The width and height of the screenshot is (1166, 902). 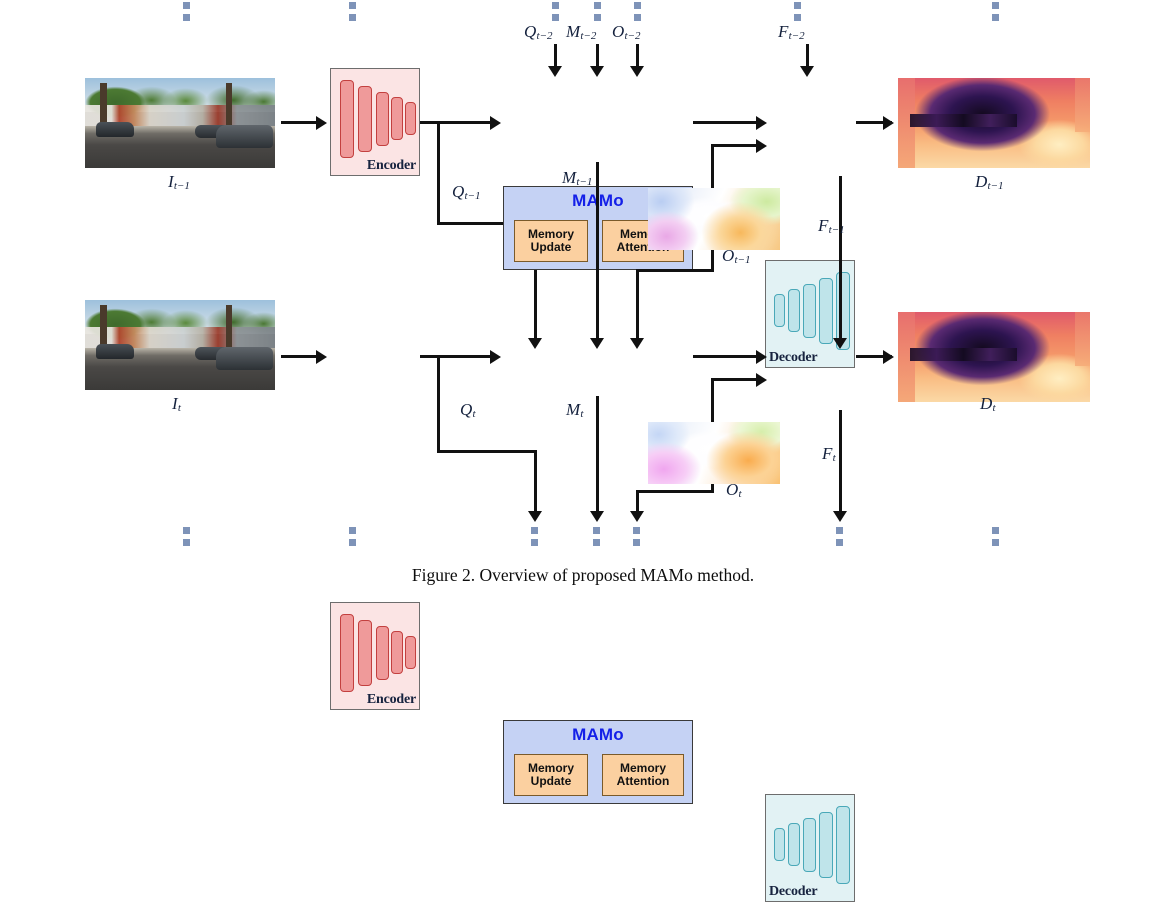 What do you see at coordinates (988, 404) in the screenshot?
I see `label-depth-cur: Dt` at bounding box center [988, 404].